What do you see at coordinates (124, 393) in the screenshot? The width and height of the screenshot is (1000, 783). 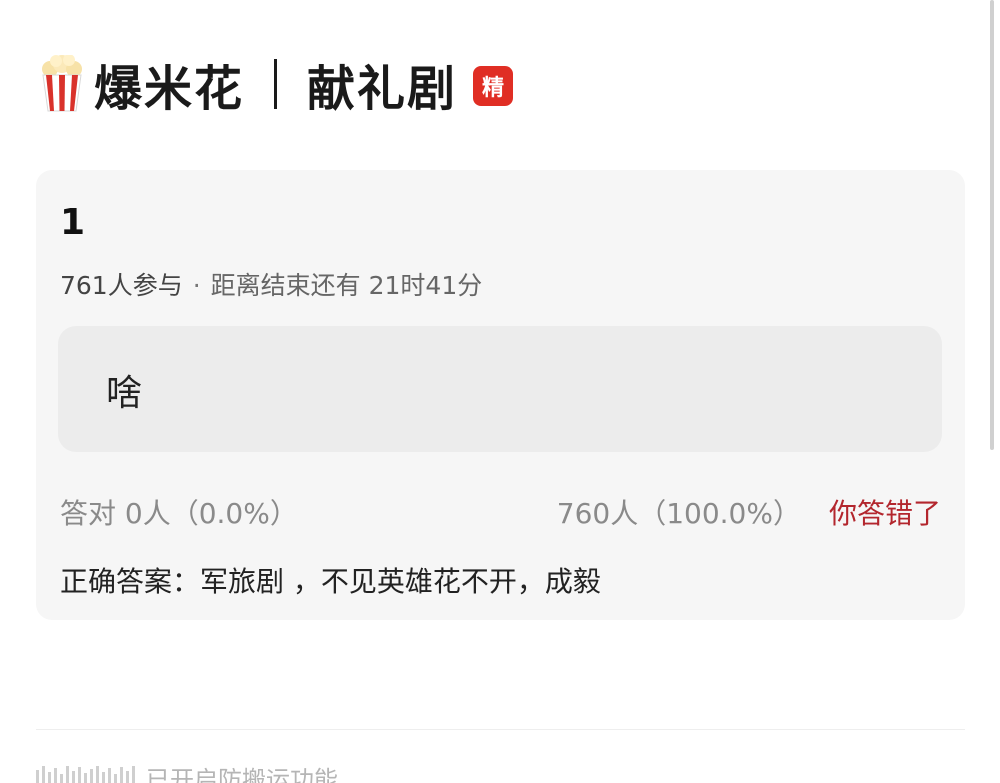 I see `answer-option-label: 啥` at bounding box center [124, 393].